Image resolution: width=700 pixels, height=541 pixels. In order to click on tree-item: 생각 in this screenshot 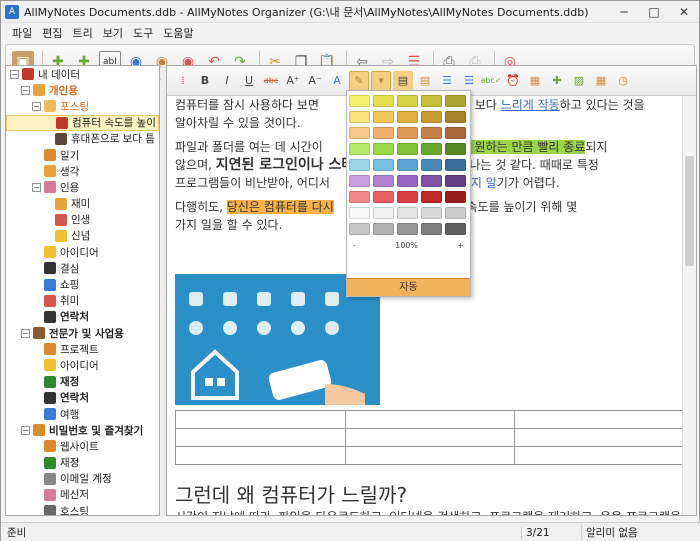, I will do `click(82, 171)`.